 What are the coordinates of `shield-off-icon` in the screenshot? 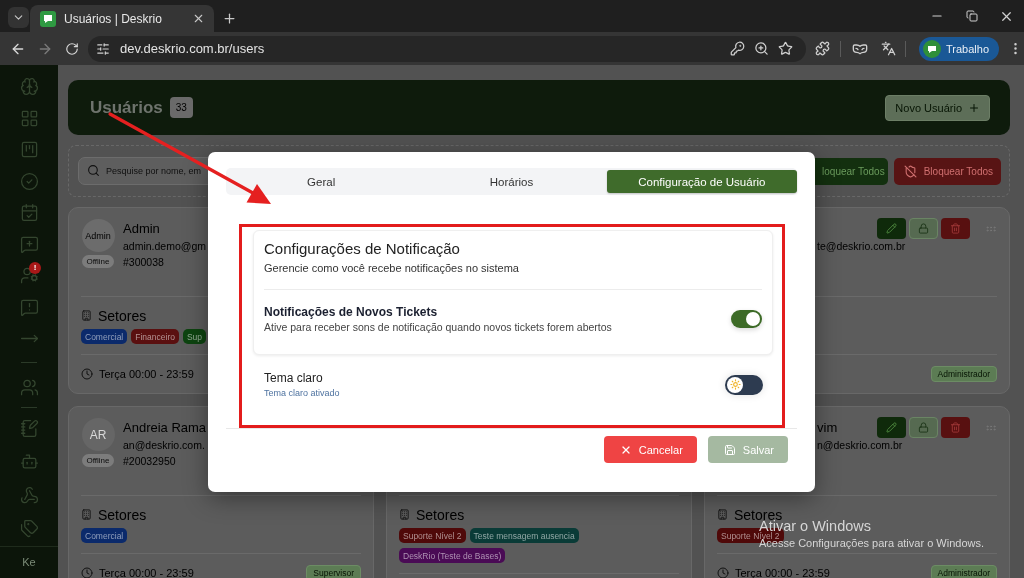 It's located at (910, 171).